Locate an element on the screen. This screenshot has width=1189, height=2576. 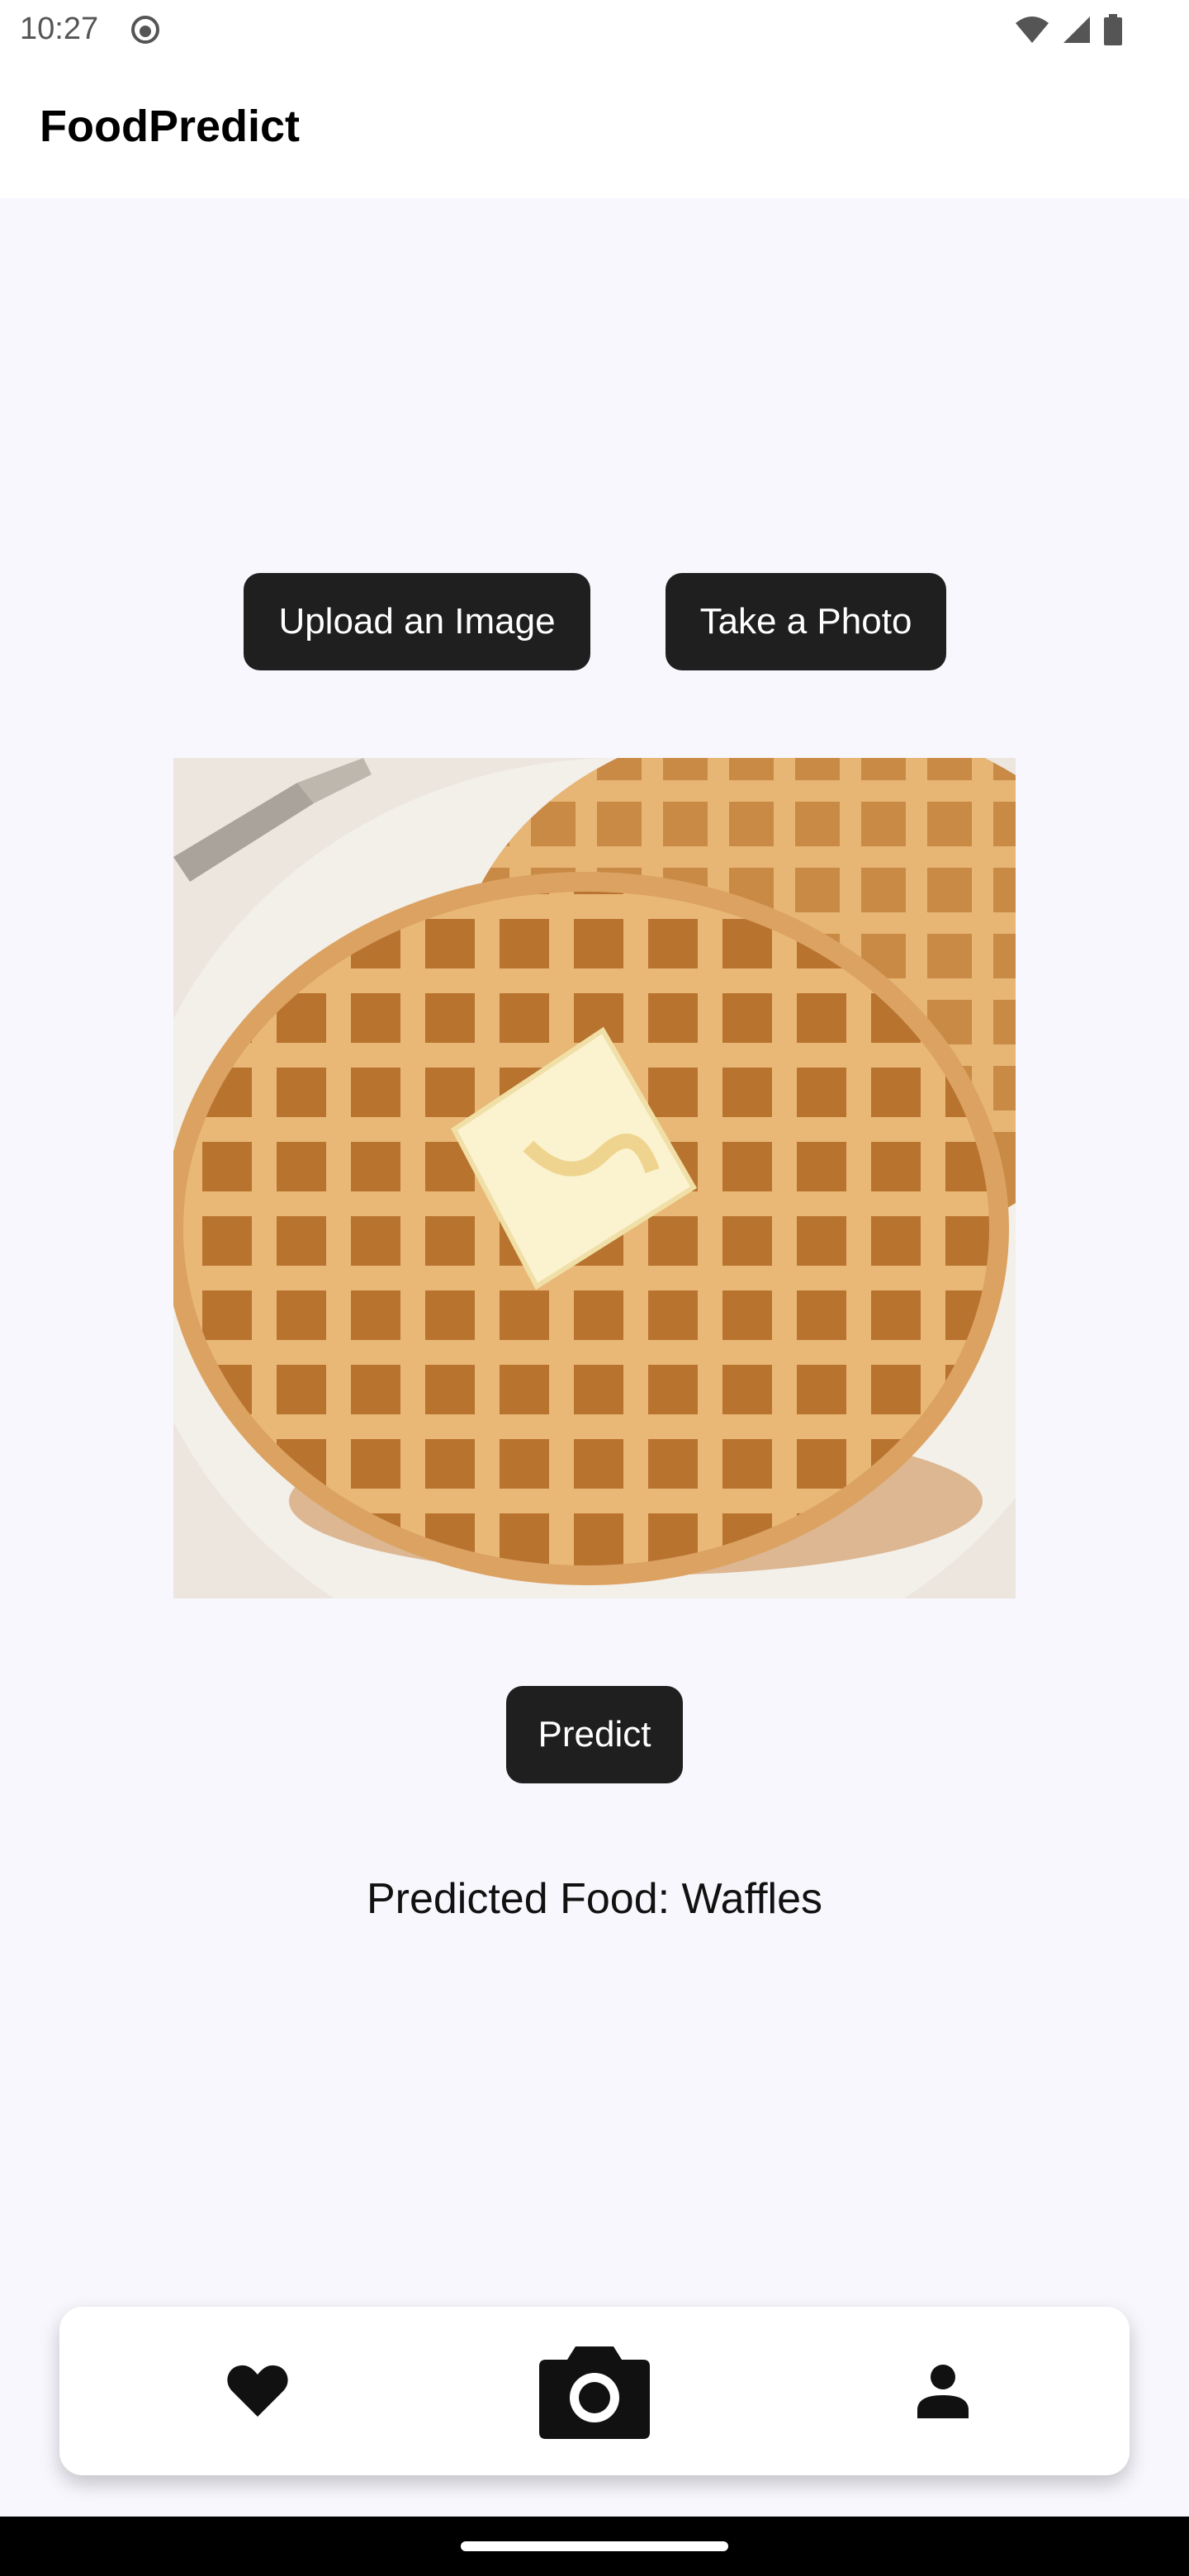
signal-icon is located at coordinates (1076, 30).